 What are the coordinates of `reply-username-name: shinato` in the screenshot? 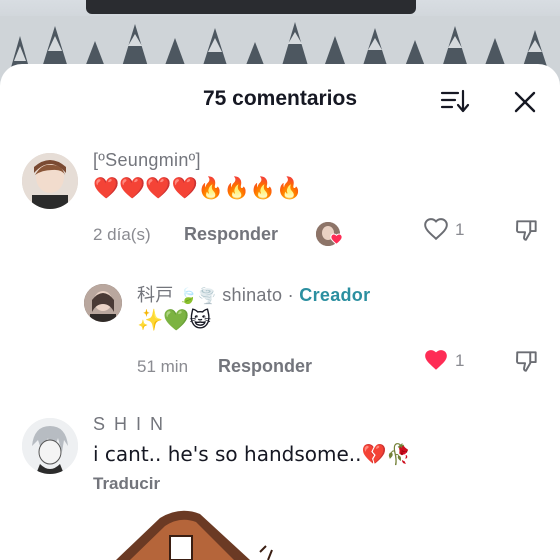 It's located at (252, 295).